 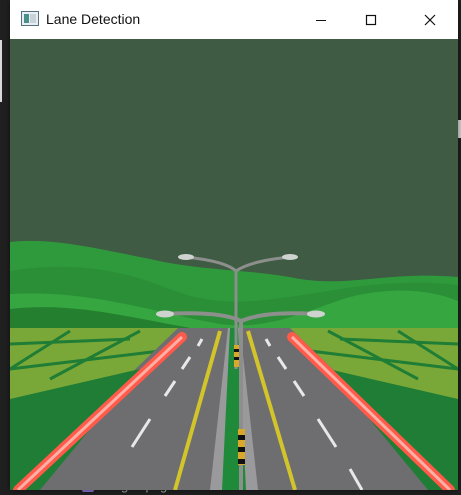 What do you see at coordinates (1, 71) in the screenshot?
I see `left-scrollbar-mark` at bounding box center [1, 71].